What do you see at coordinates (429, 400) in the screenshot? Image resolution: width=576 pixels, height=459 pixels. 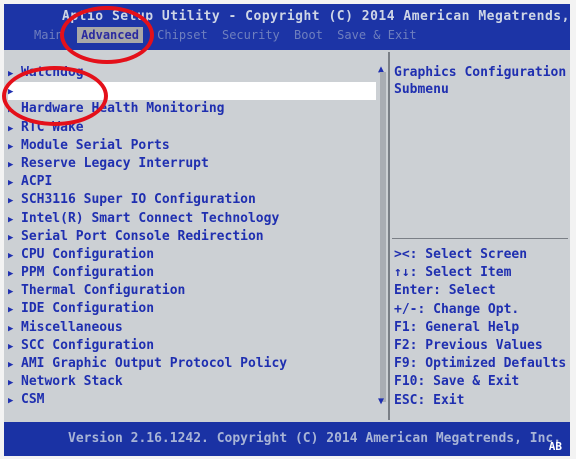 I see `key-esc-exit: ESC: Exit` at bounding box center [429, 400].